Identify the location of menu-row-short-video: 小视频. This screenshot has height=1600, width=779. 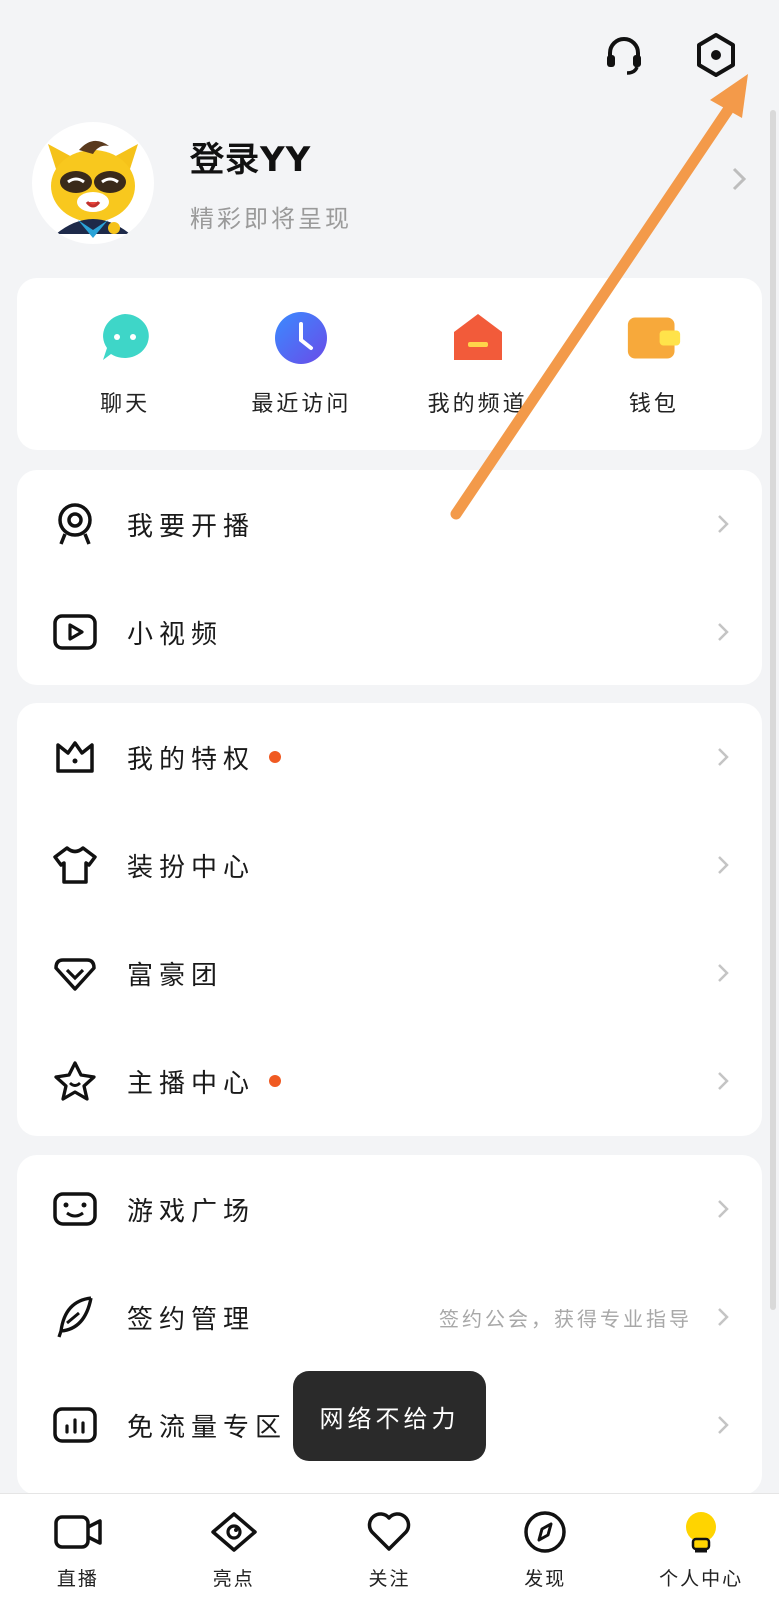
(389, 632).